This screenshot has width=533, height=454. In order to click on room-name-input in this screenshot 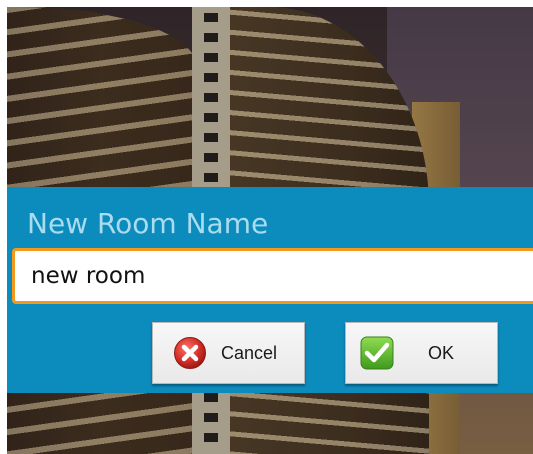, I will do `click(272, 276)`.